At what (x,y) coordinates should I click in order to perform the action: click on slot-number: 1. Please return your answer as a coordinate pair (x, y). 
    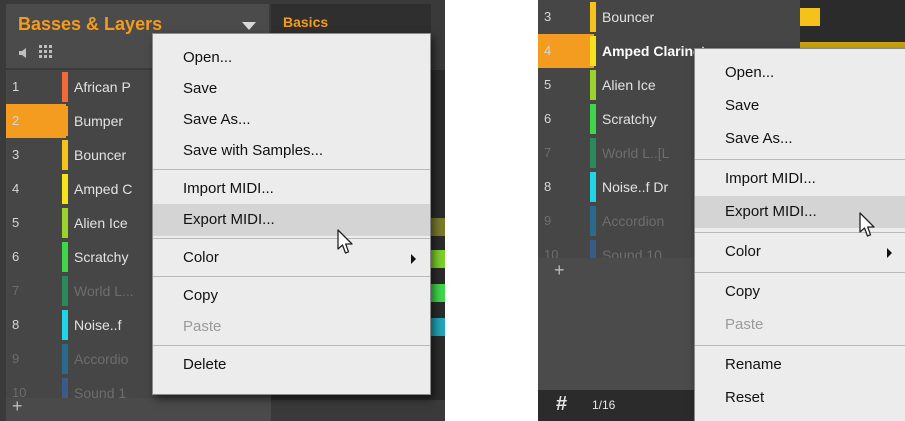
    Looking at the image, I should click on (16, 86).